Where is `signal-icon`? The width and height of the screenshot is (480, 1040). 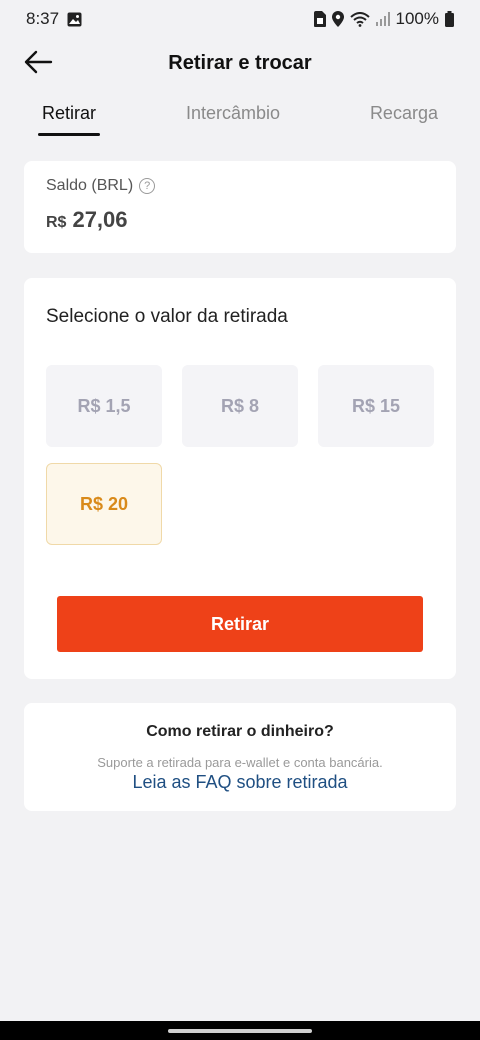
signal-icon is located at coordinates (382, 19).